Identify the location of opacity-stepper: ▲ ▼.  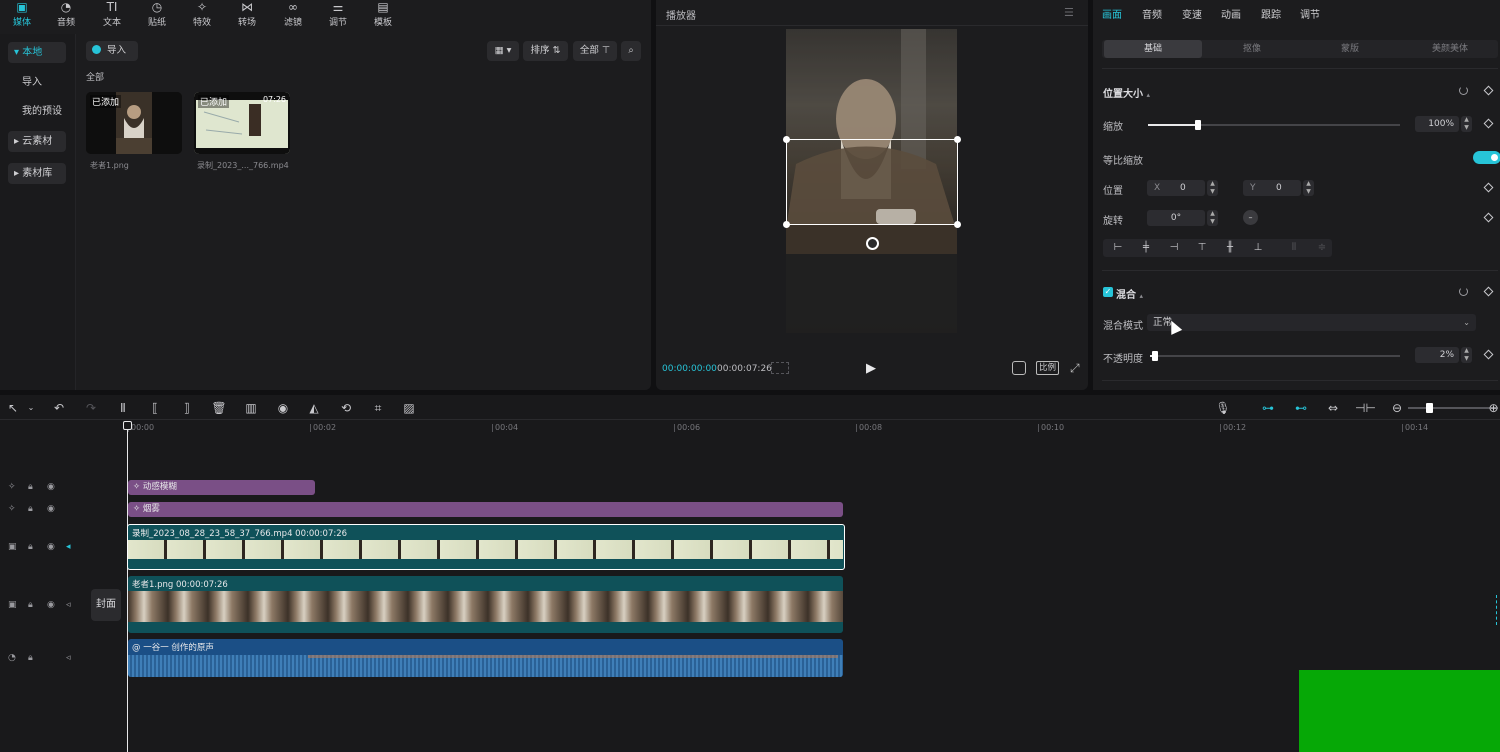
(1466, 355).